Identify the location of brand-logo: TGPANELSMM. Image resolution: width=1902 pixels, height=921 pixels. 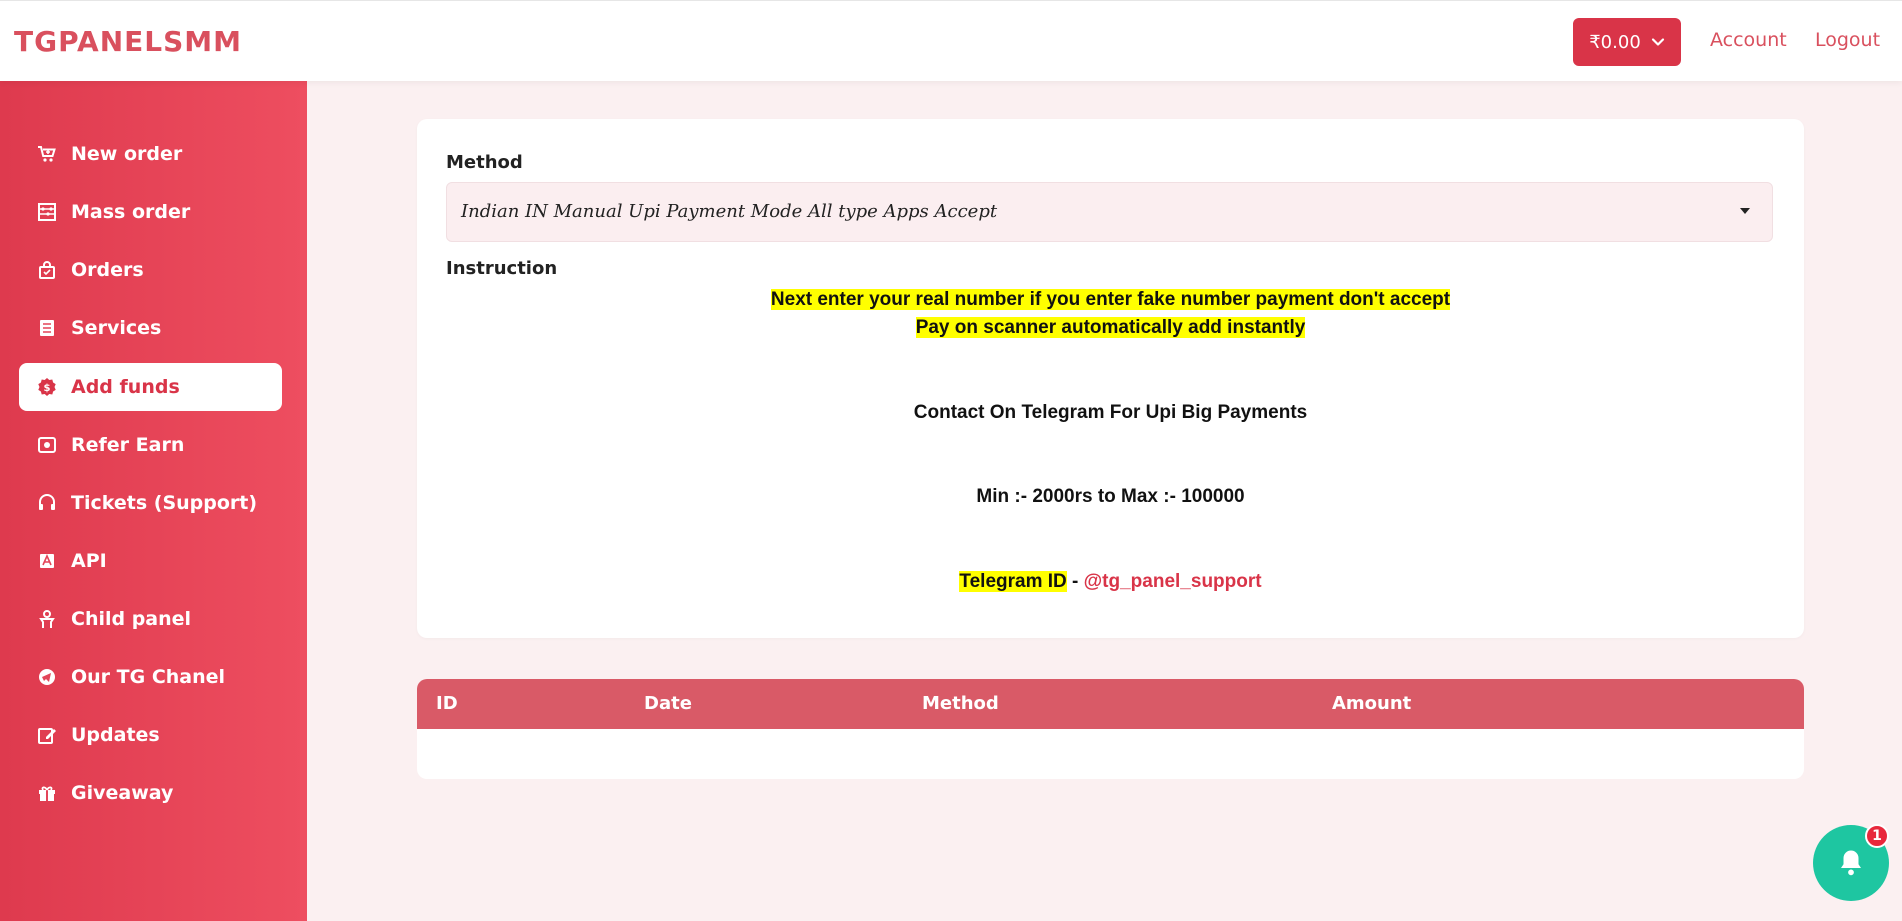
(128, 41).